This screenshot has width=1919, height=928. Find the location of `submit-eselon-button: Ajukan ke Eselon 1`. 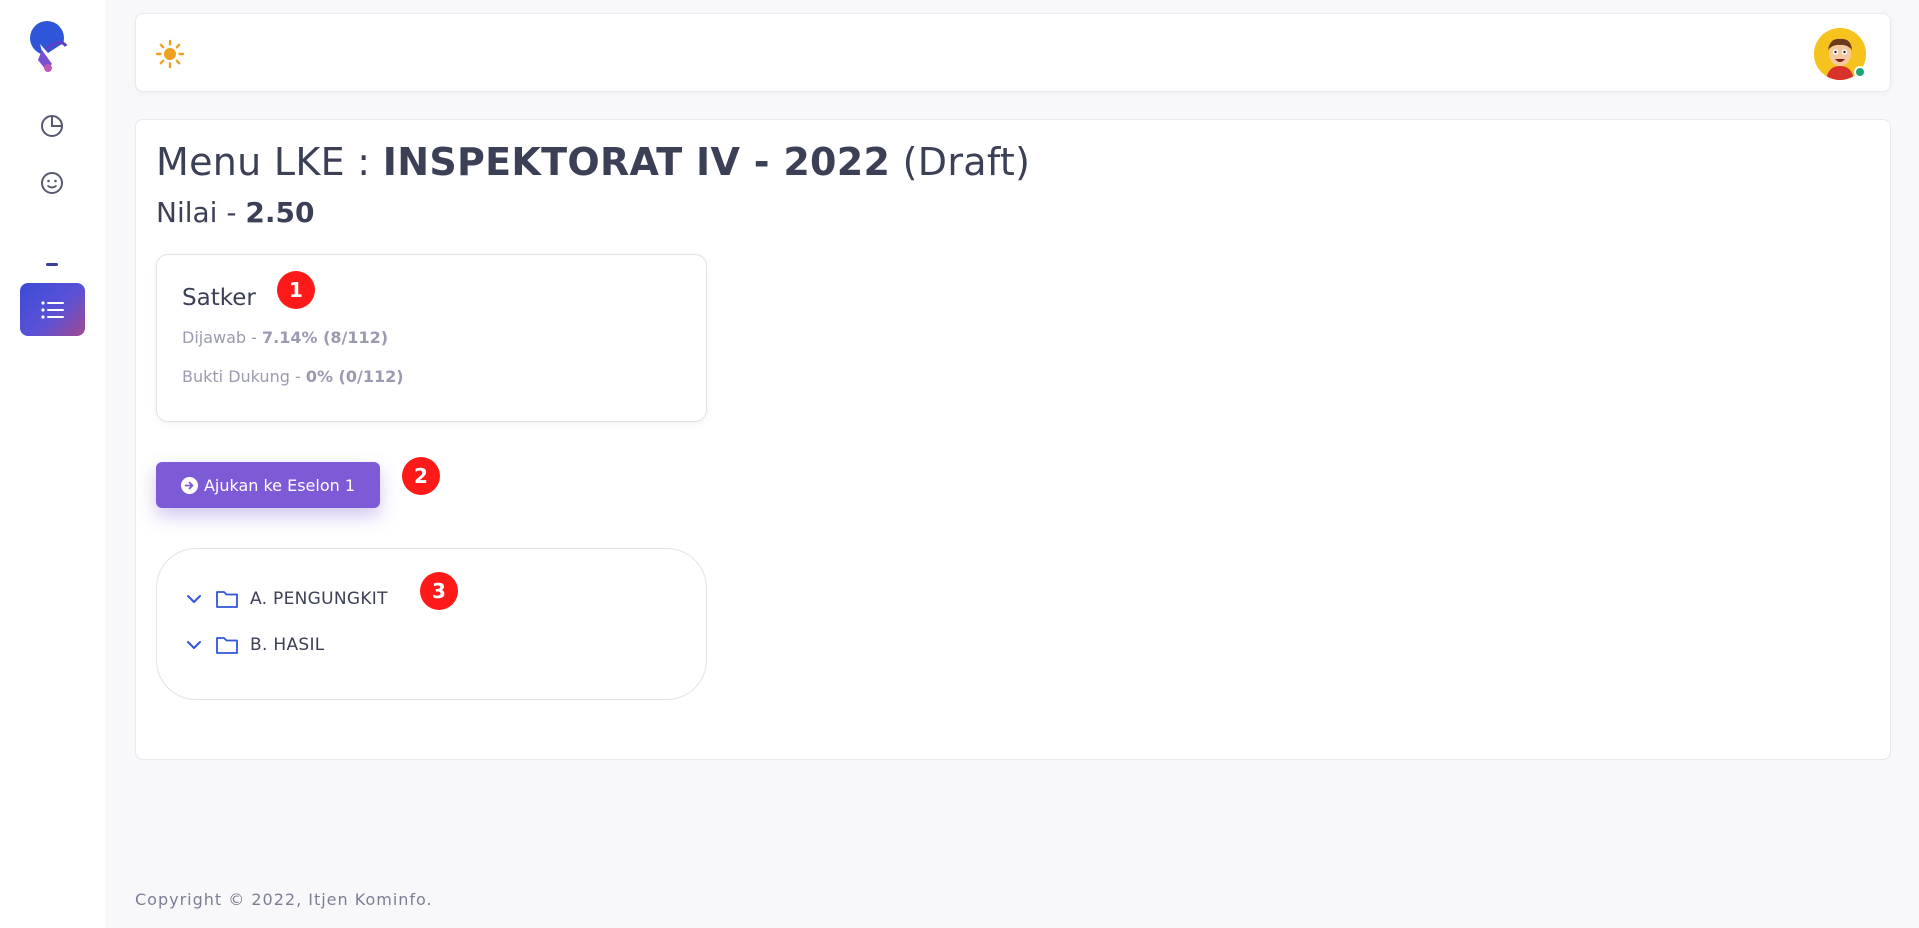

submit-eselon-button: Ajukan ke Eselon 1 is located at coordinates (268, 485).